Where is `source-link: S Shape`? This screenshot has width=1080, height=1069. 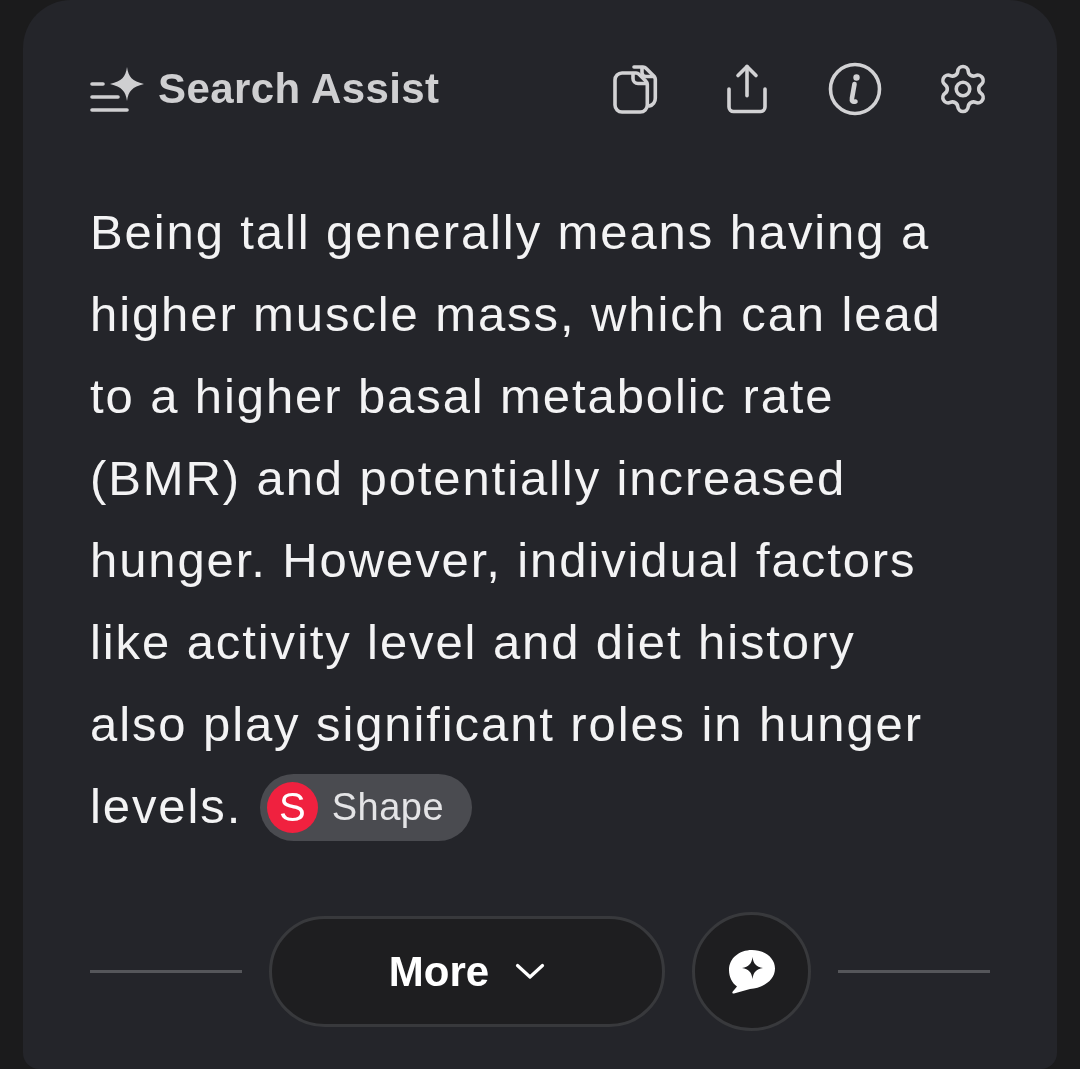
source-link: S Shape is located at coordinates (366, 807).